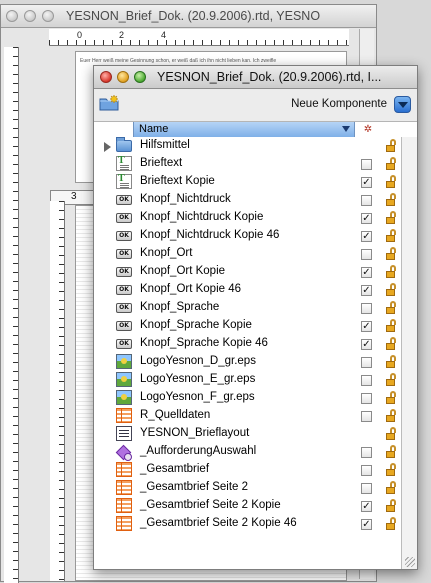  Describe the element at coordinates (248, 416) in the screenshot. I see `component-row: R_Quelldaten` at that location.